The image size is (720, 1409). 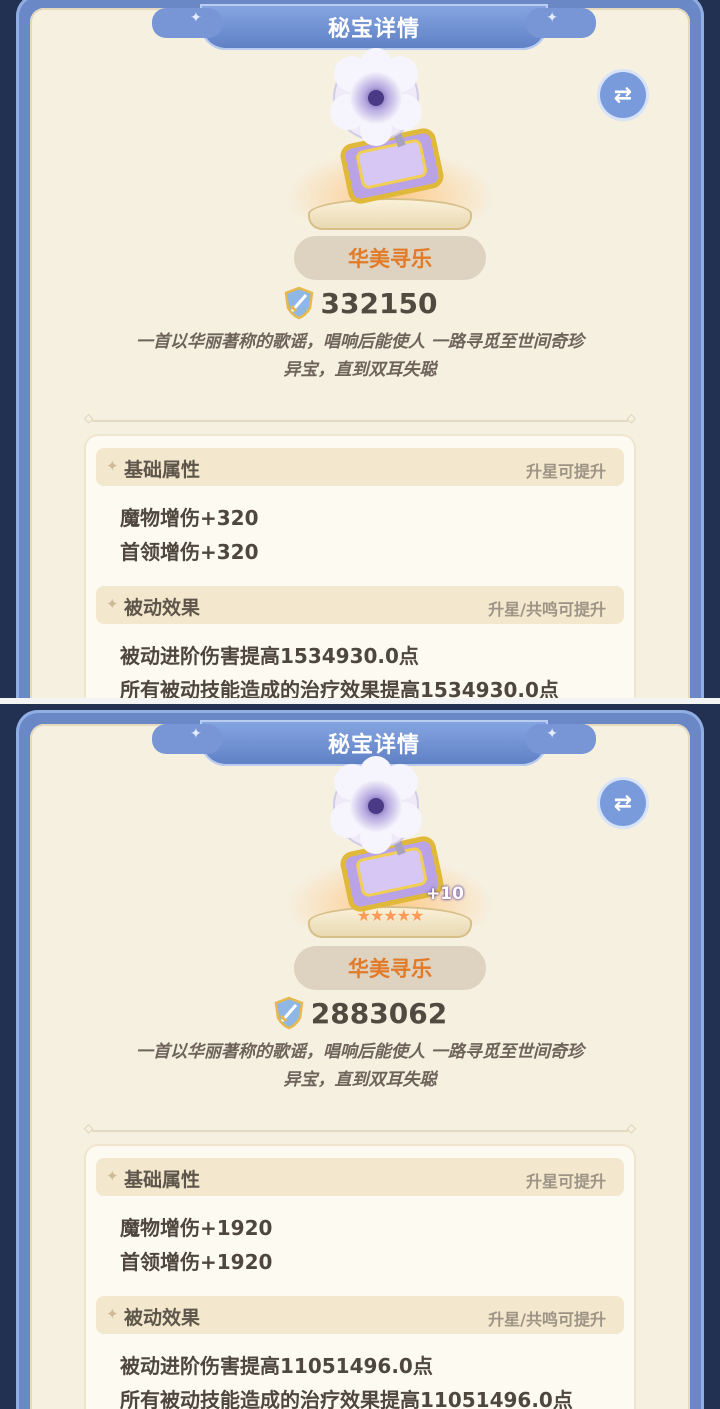 What do you see at coordinates (379, 303) in the screenshot?
I see `power-value: 332150` at bounding box center [379, 303].